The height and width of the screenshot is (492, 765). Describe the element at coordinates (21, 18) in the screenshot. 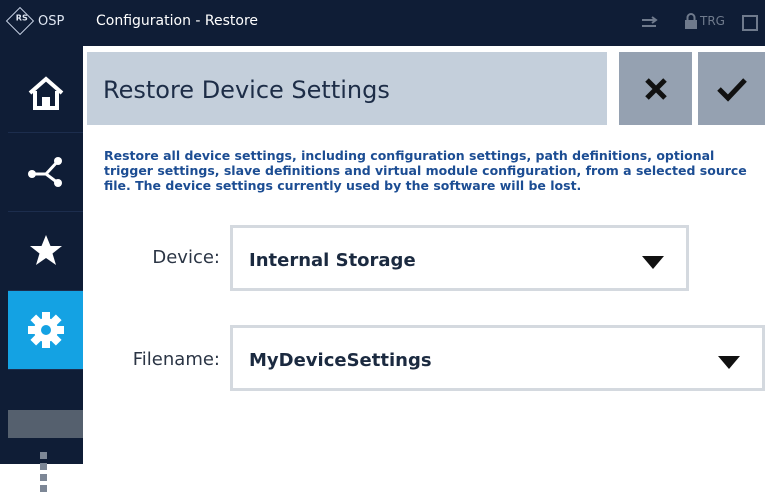

I see `logo-mark-text: RS` at that location.